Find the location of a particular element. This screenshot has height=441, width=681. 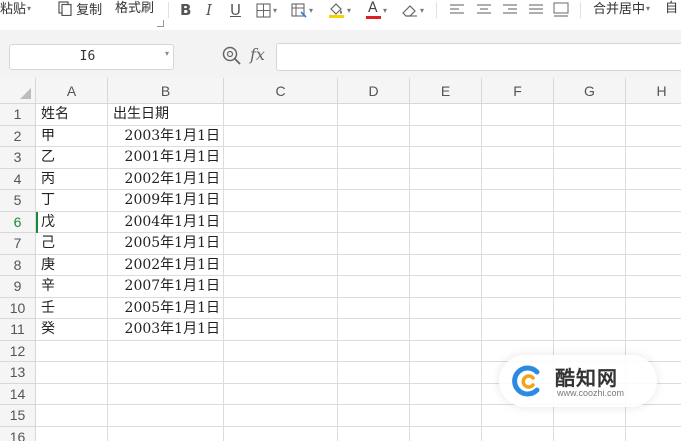

cell-a9: 辛 is located at coordinates (72, 287).